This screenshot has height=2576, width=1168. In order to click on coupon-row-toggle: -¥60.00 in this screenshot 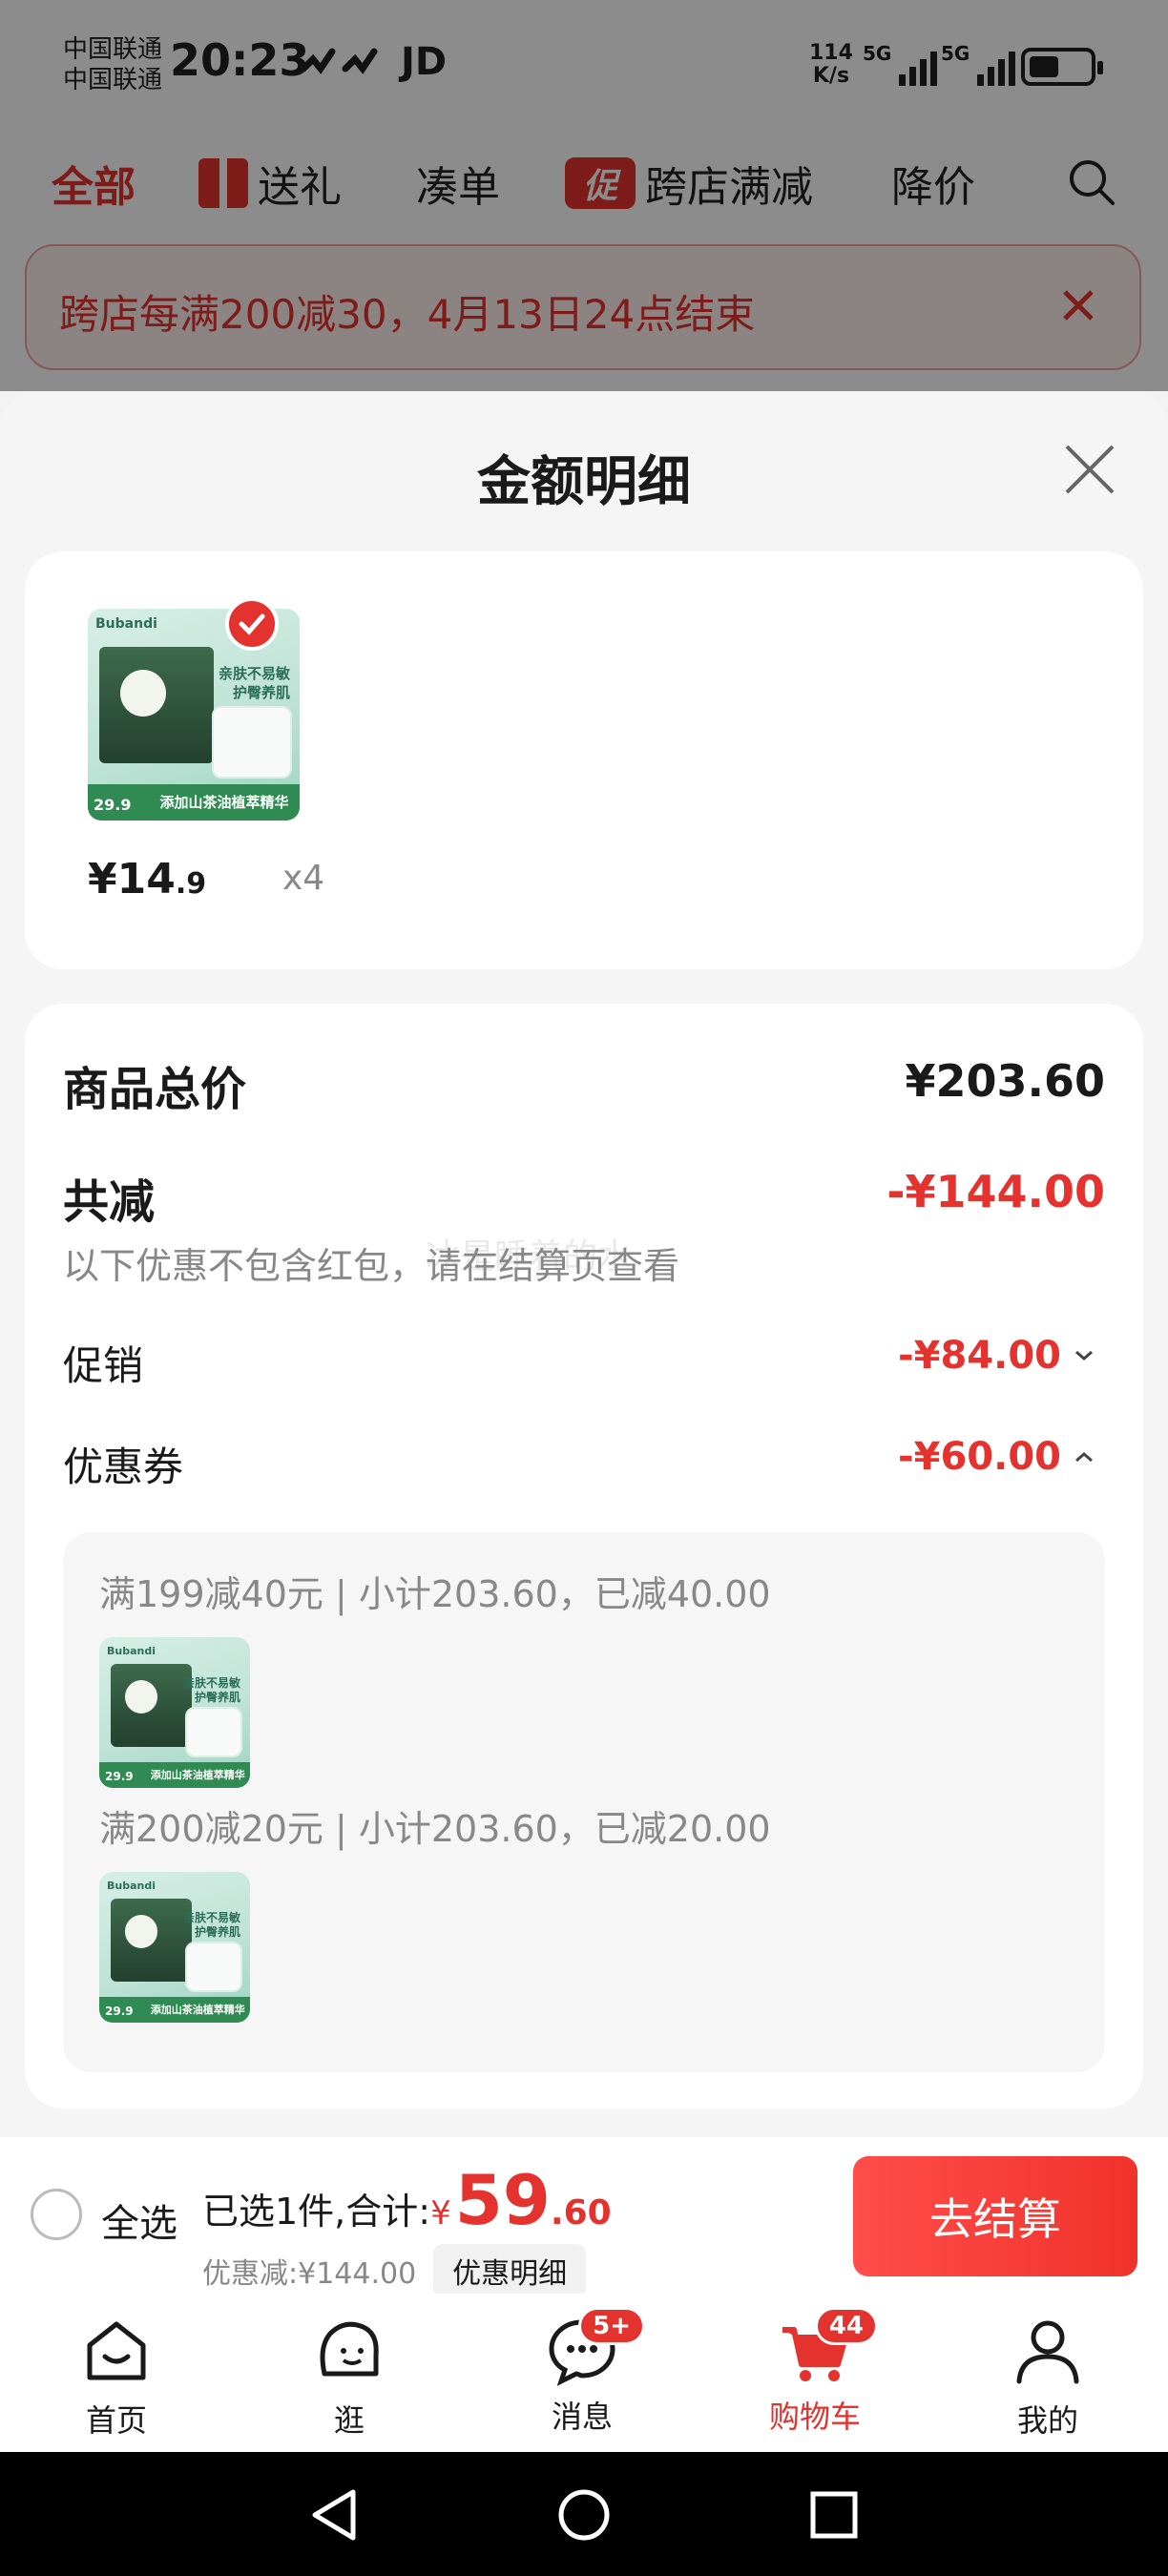, I will do `click(997, 1457)`.